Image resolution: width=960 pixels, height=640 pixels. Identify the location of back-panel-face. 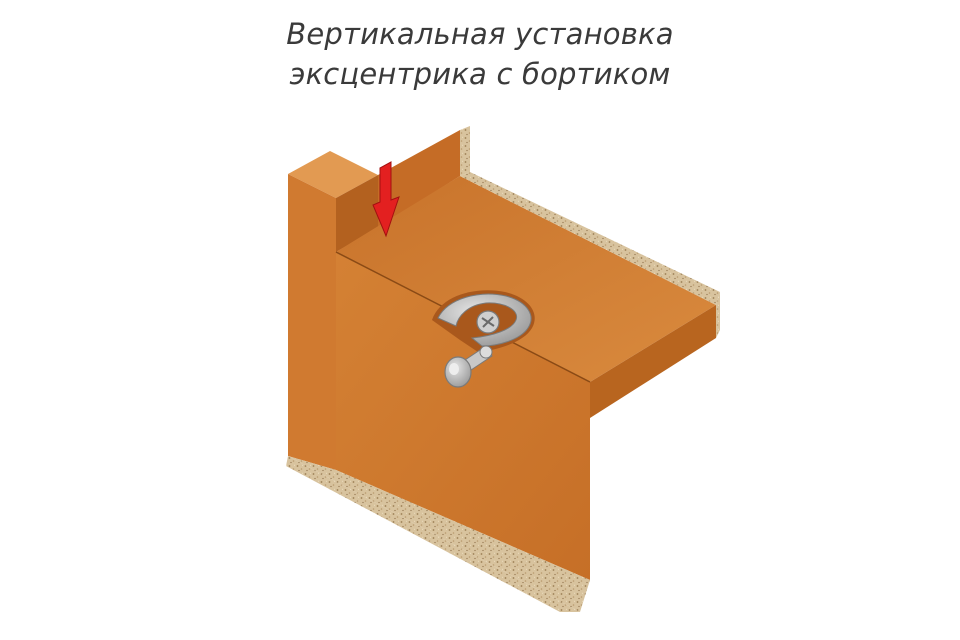
(312, 322).